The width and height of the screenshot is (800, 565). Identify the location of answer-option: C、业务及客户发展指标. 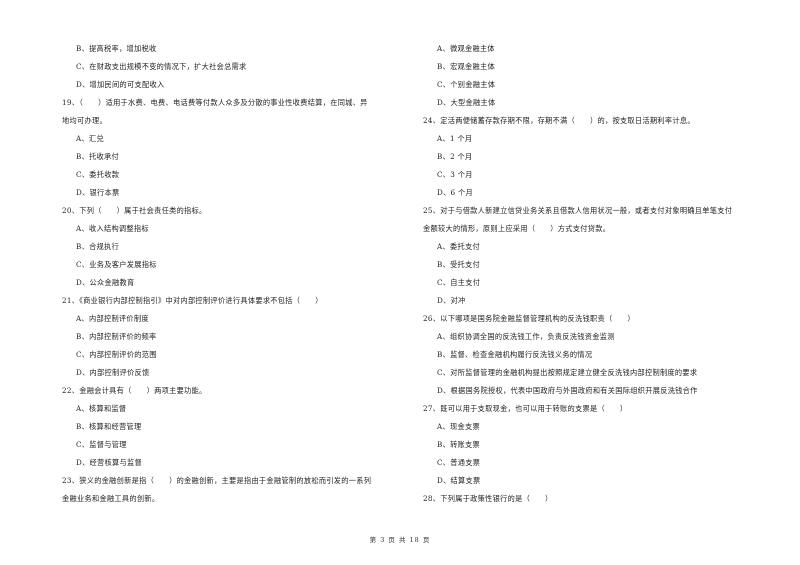
(116, 264).